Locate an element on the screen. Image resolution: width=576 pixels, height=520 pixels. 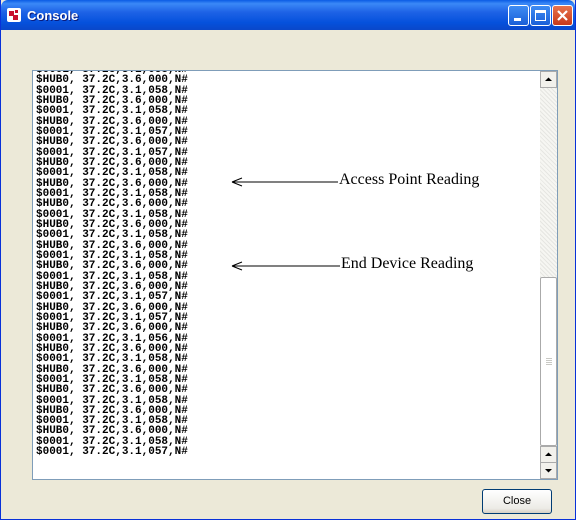
grip-icon is located at coordinates (549, 362).